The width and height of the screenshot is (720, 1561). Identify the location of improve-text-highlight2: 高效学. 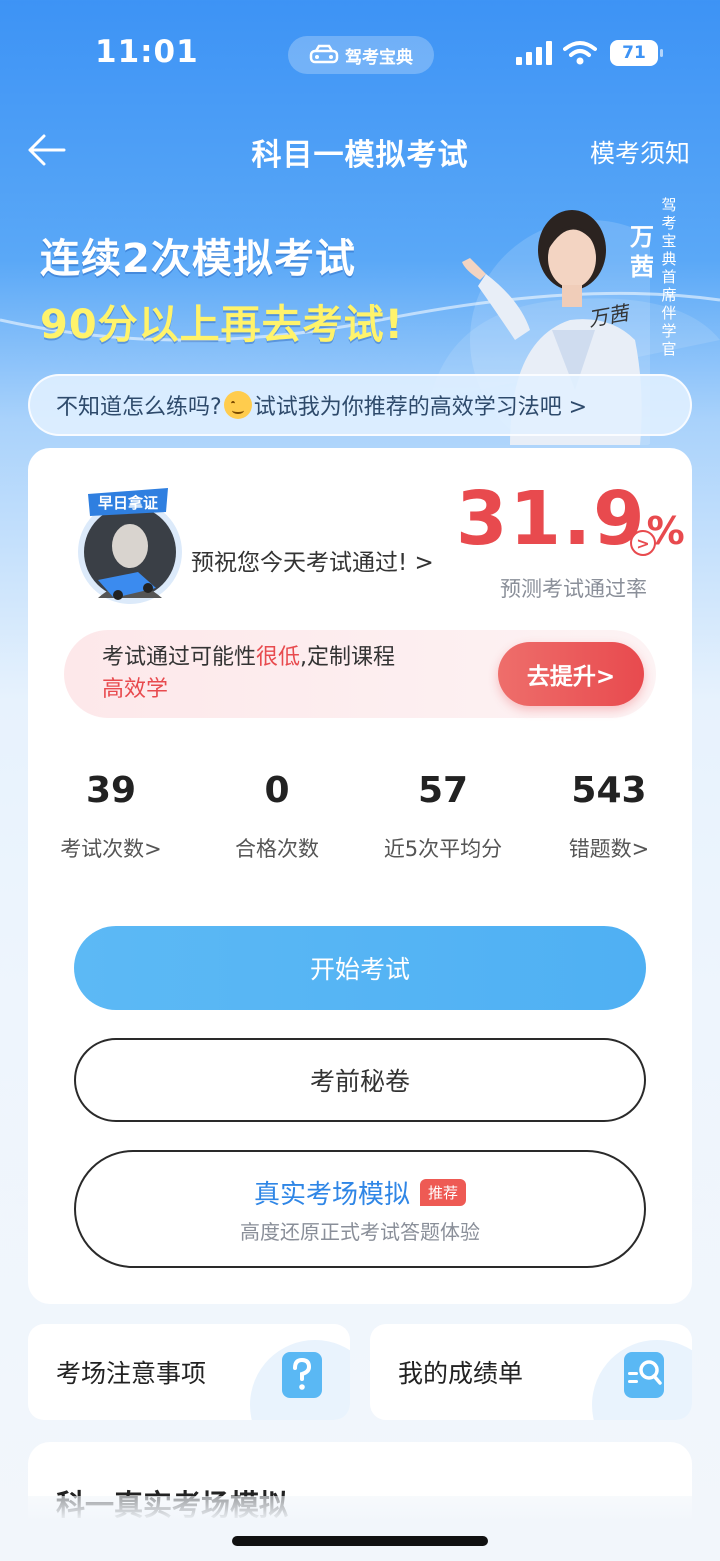
(135, 689).